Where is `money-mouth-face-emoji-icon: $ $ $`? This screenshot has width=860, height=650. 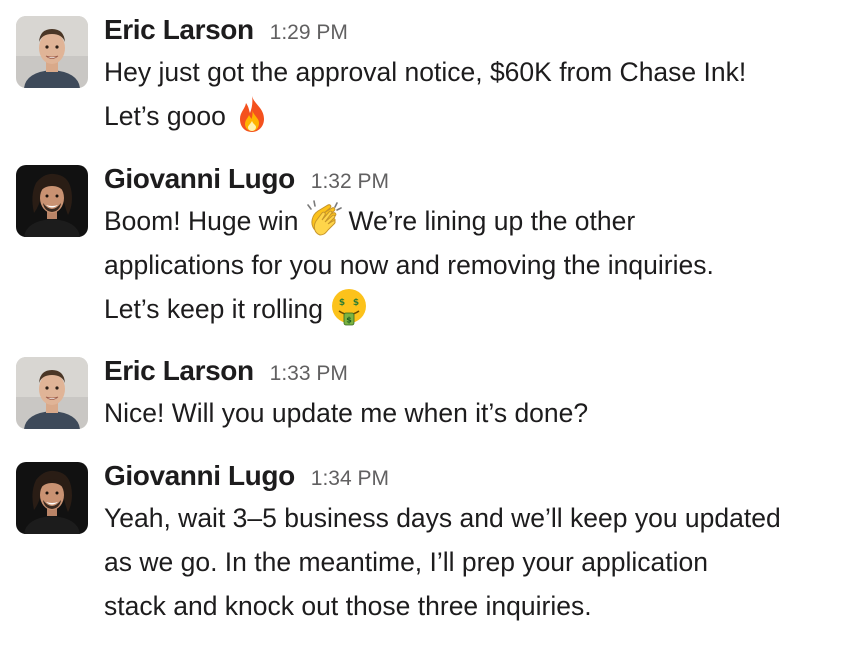
money-mouth-face-emoji-icon: $ $ $ is located at coordinates (349, 307).